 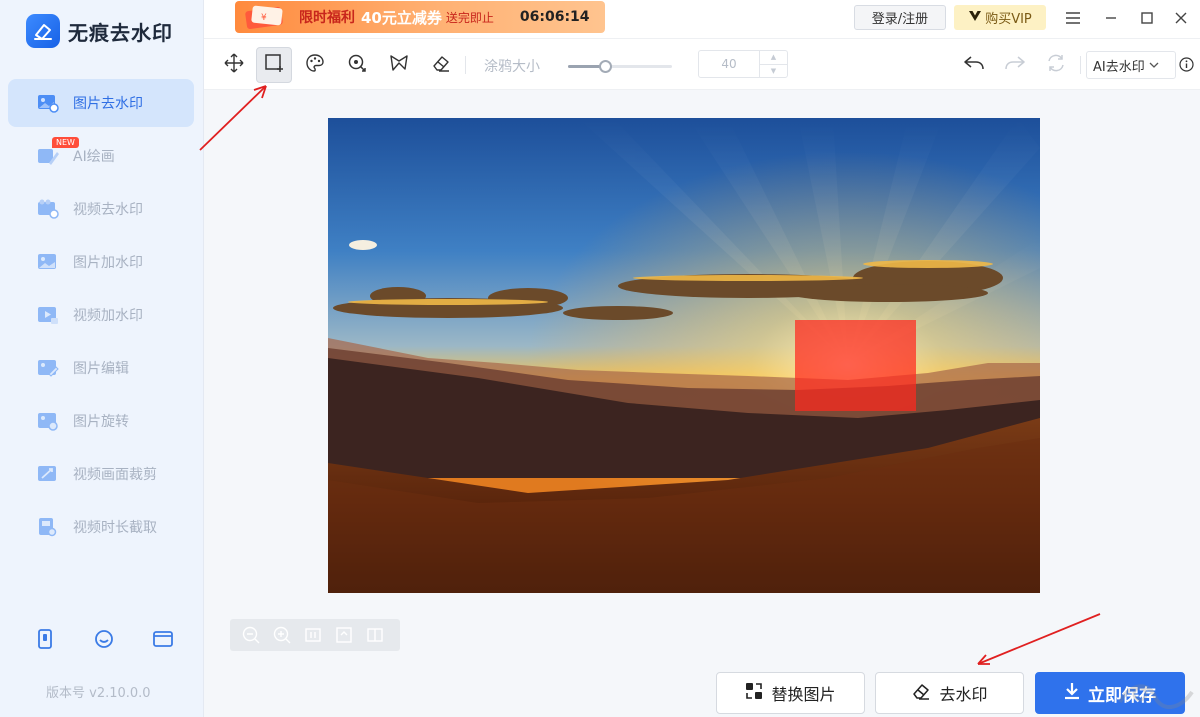 What do you see at coordinates (554, 17) in the screenshot?
I see `promo-countdown: 06:06:14` at bounding box center [554, 17].